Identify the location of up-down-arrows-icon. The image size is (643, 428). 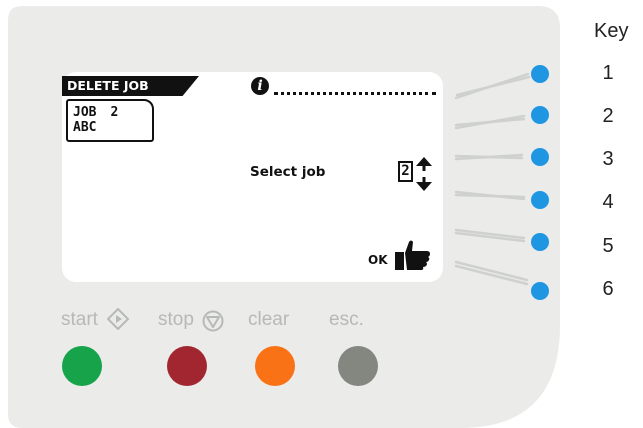
(424, 174).